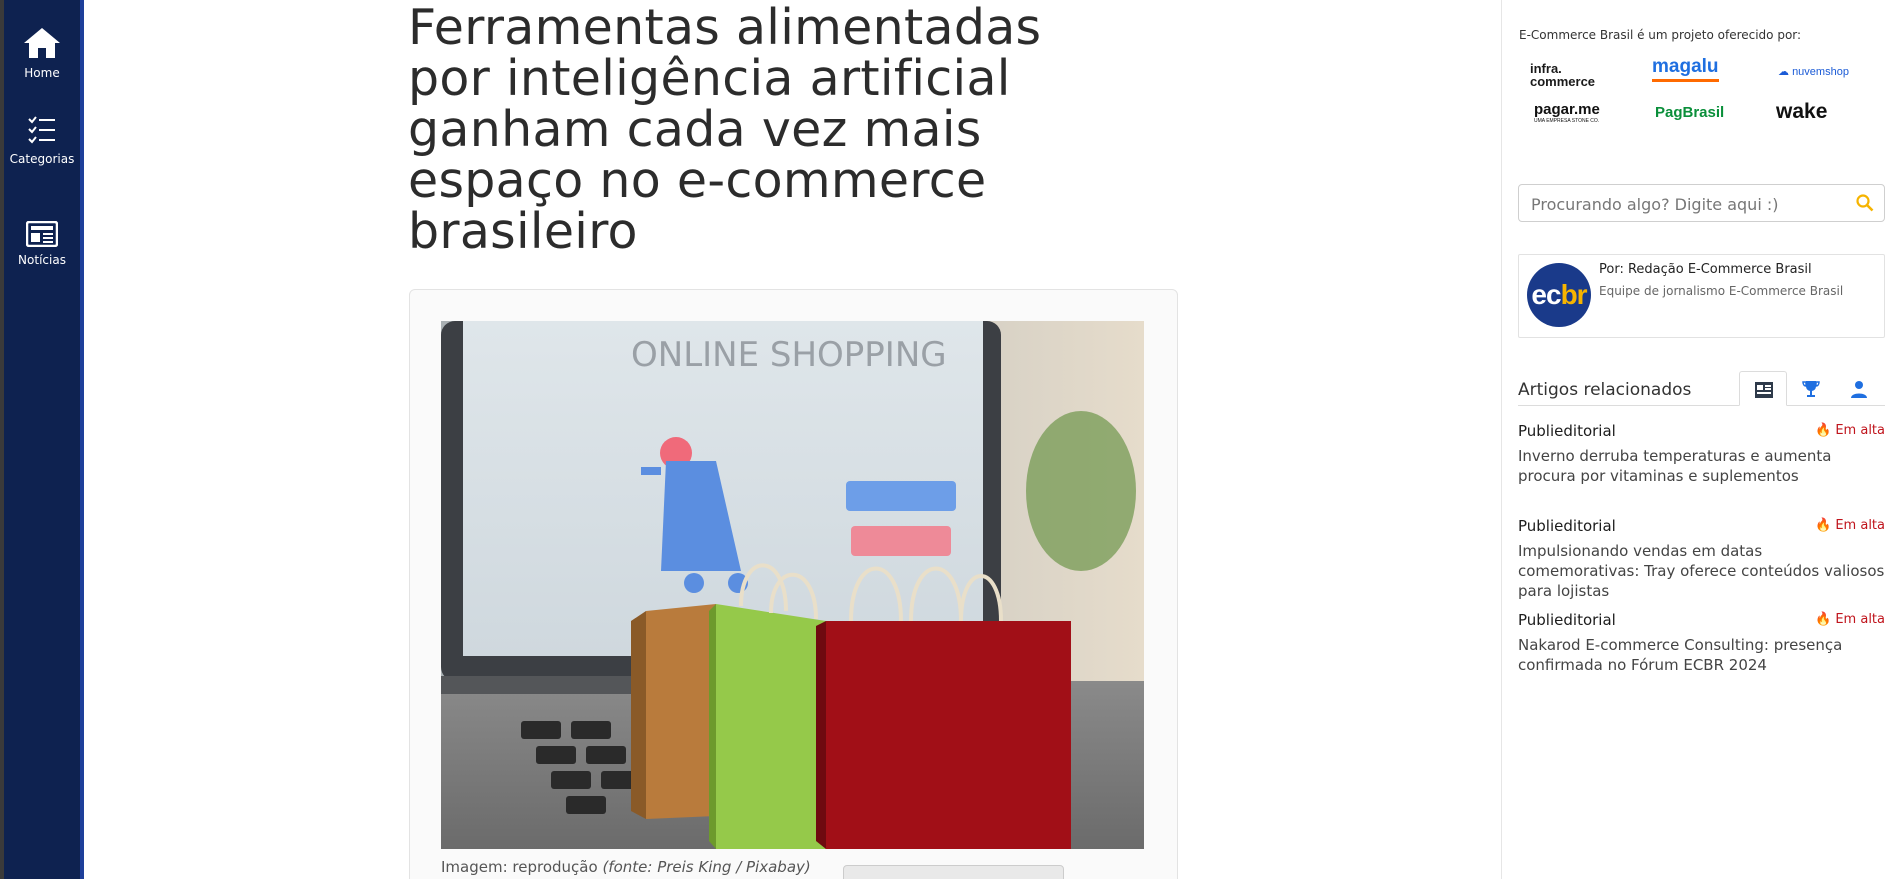  I want to click on caption-prefix: Imagem: reprodução, so click(519, 867).